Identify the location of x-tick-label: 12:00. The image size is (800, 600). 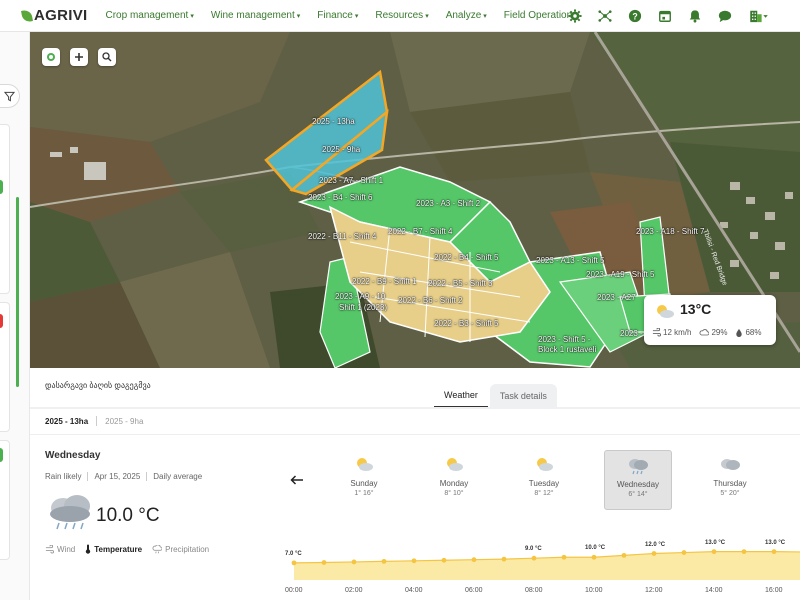
(654, 590).